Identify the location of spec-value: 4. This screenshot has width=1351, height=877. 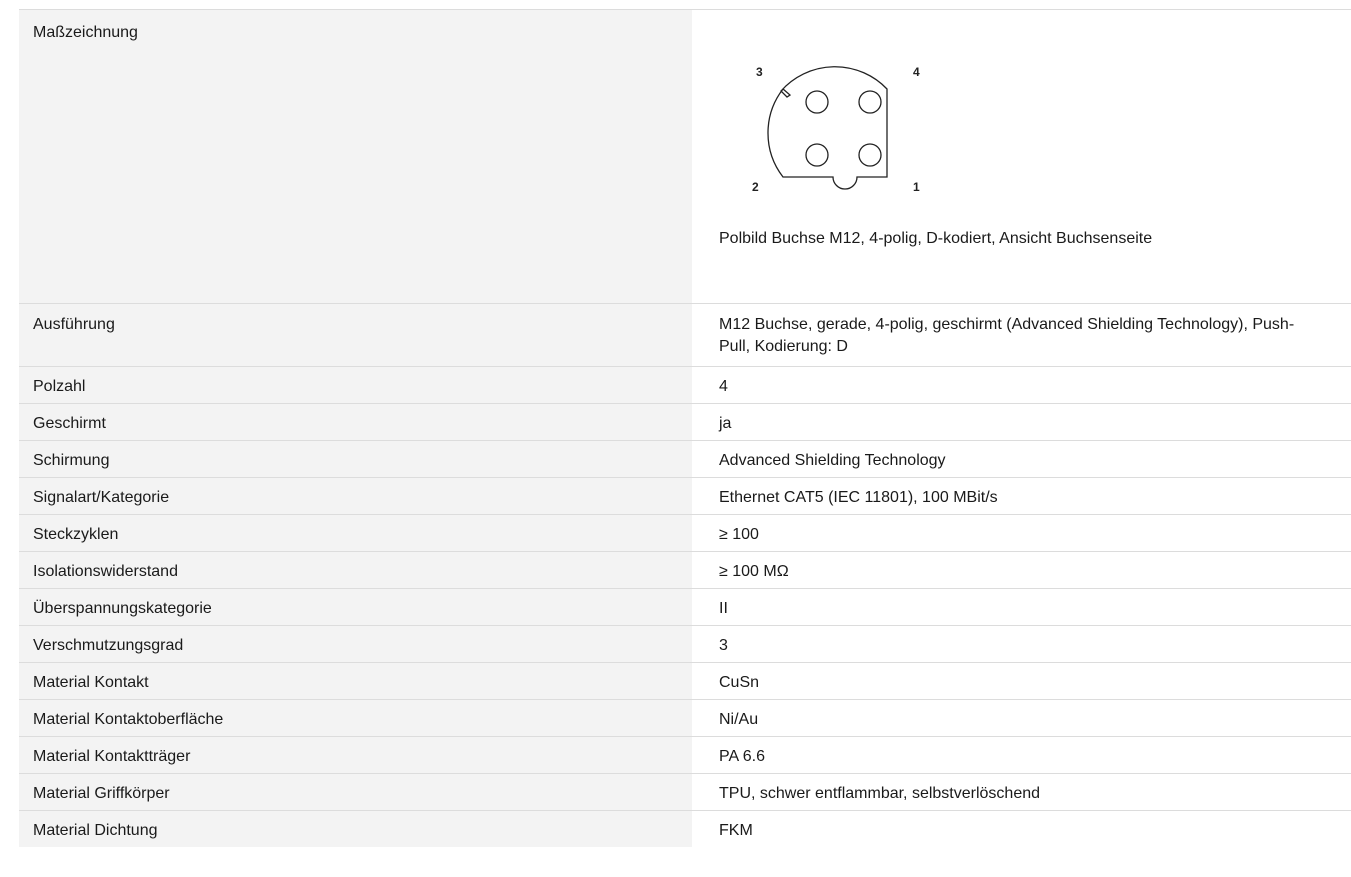
(1021, 385).